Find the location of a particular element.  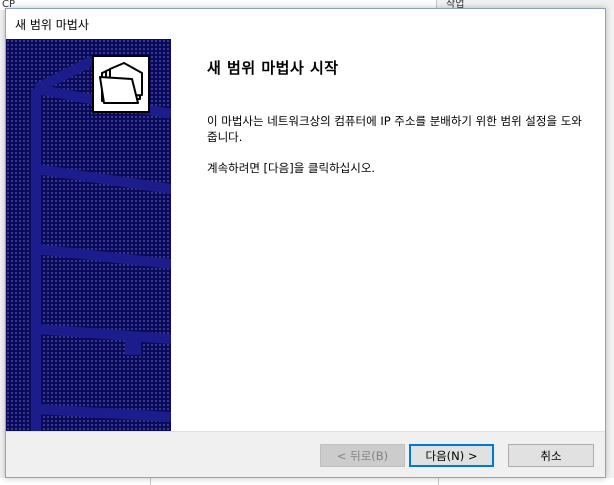

instruction-paragraph: 계속하려면 [다음]을 클릭하십시오. is located at coordinates (291, 168).